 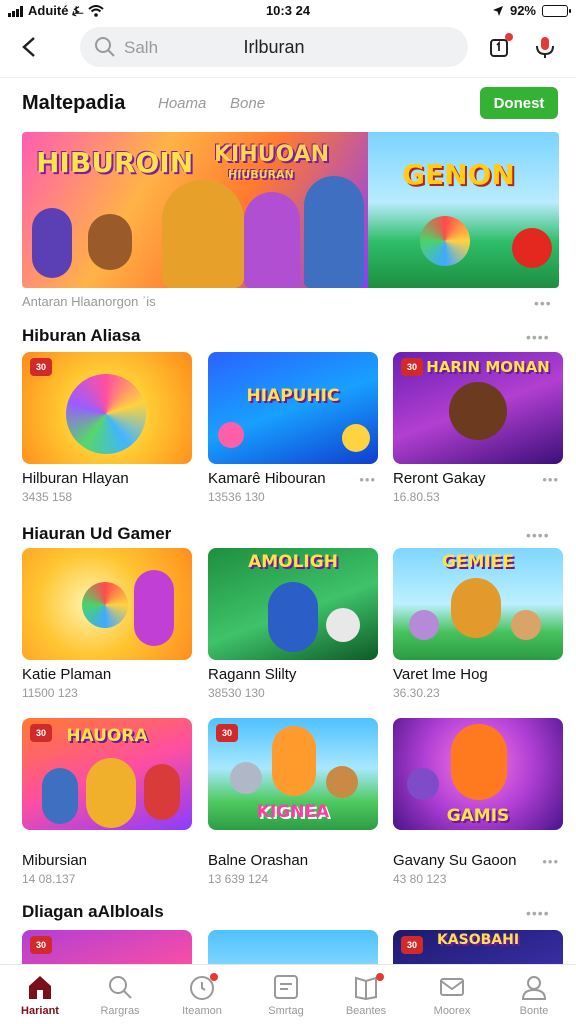 I want to click on game-card: HIAPUHIC Kamarê Hibouran ••• 13536 130, so click(x=293, y=428).